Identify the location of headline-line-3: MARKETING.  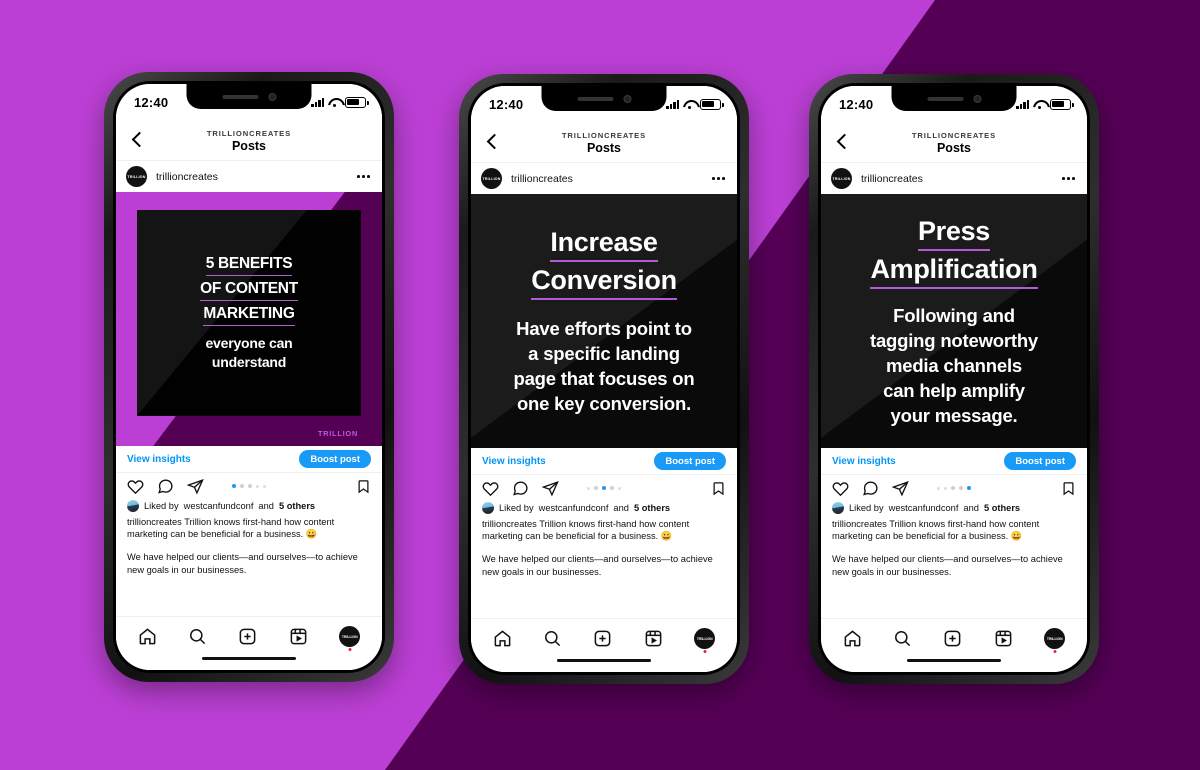
(249, 315).